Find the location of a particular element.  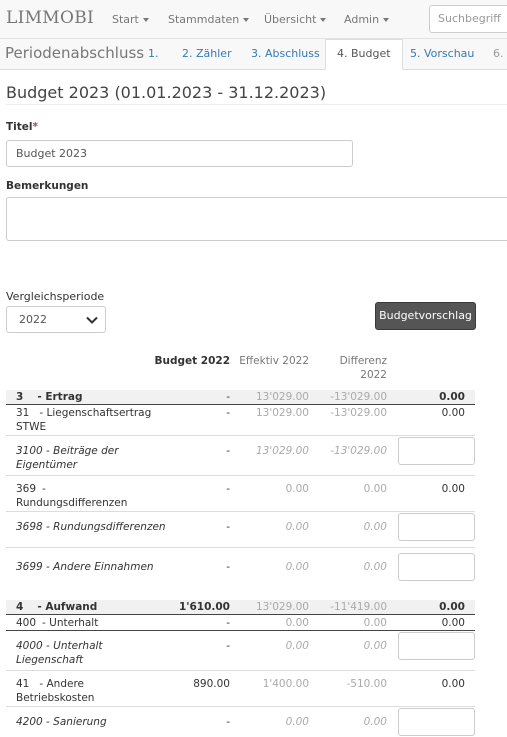

budgetvorschlag-button: Budgetvorschlag is located at coordinates (425, 316).